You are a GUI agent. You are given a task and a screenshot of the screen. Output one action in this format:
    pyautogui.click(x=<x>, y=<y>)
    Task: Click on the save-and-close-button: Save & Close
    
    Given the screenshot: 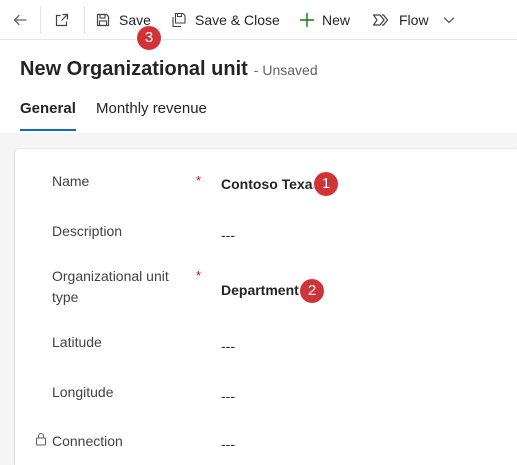 What is the action you would take?
    pyautogui.click(x=225, y=20)
    